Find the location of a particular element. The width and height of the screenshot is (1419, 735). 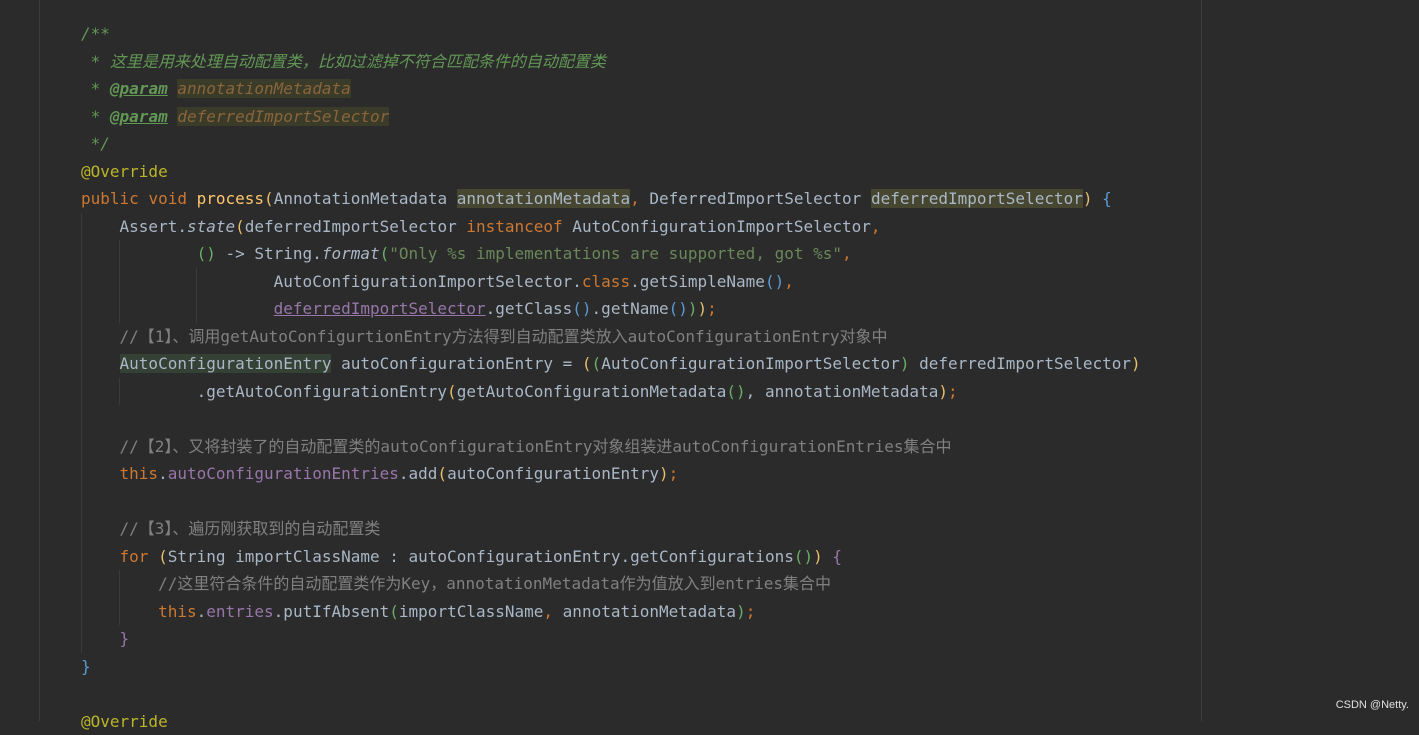

code-line: //【3】、遍历刚获取到的自动配置类 is located at coordinates (750, 529).